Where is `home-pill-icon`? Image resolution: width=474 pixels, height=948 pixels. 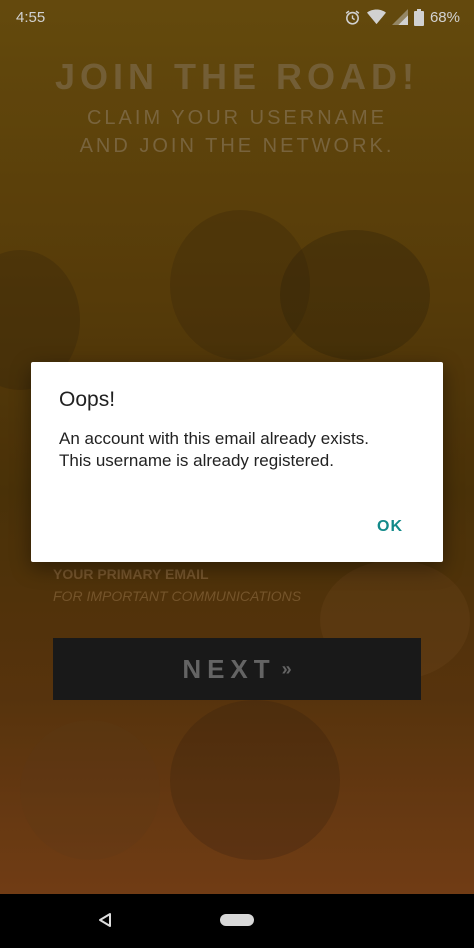 home-pill-icon is located at coordinates (237, 920).